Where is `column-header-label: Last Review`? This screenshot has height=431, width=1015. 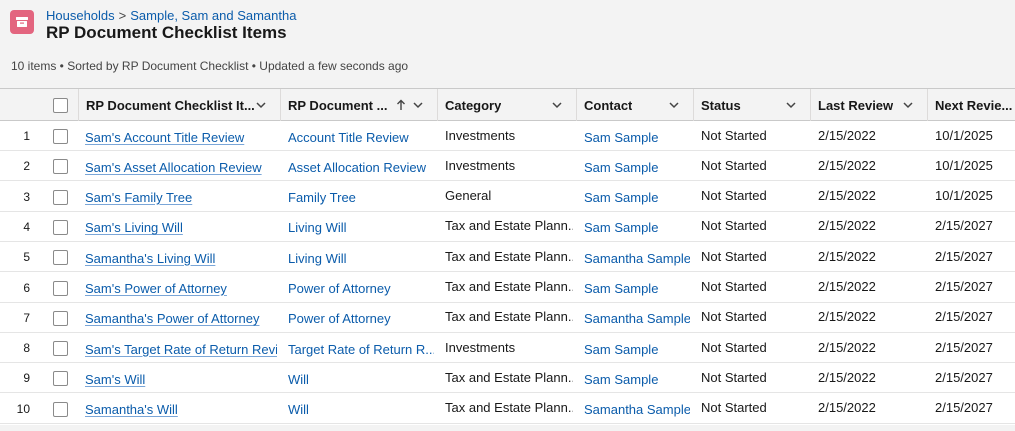
column-header-label: Last Review is located at coordinates (856, 105).